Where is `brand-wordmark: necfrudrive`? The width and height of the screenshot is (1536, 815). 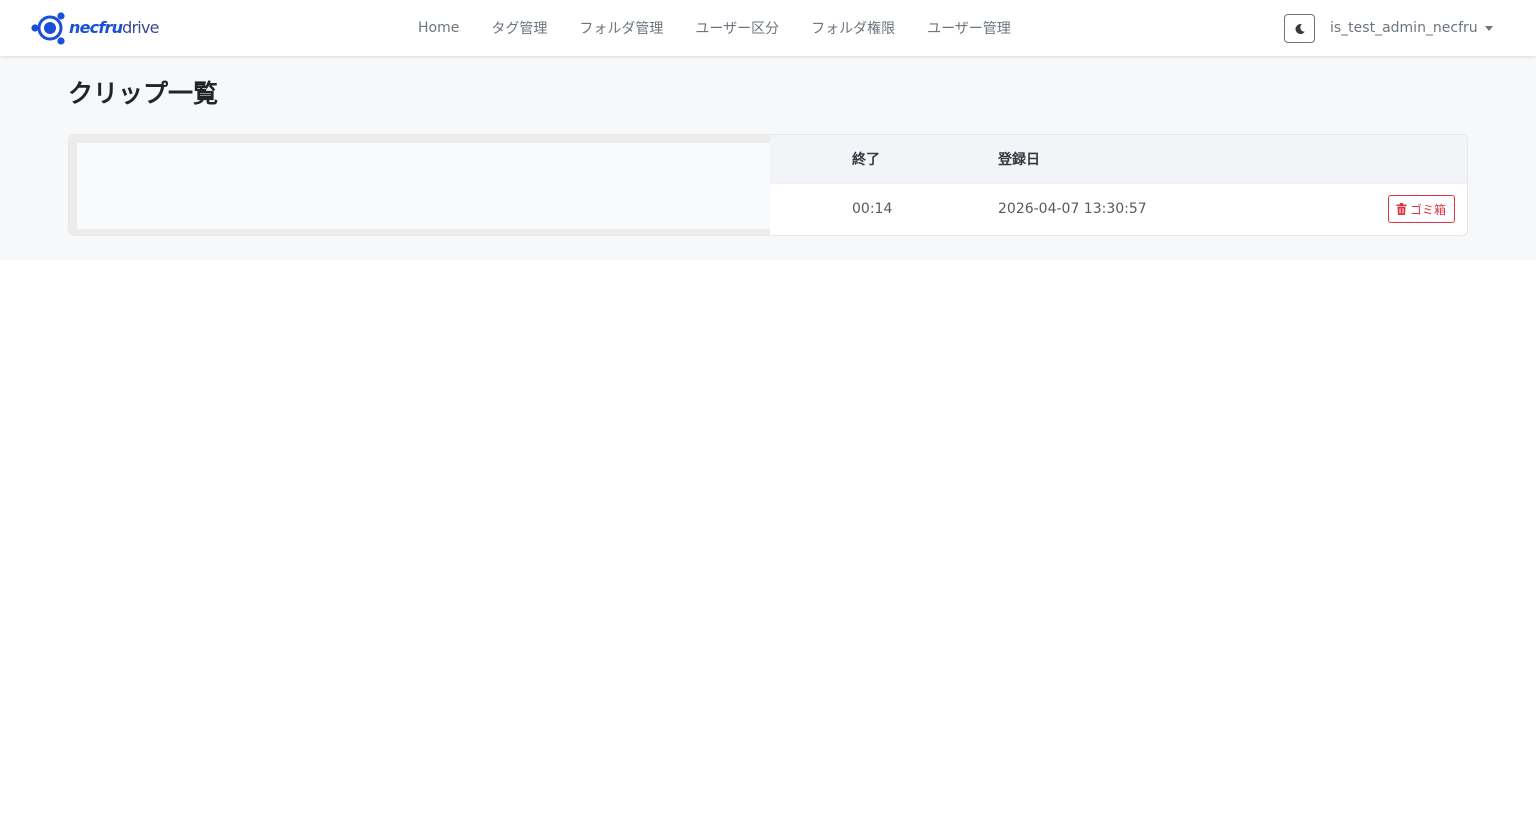 brand-wordmark: necfrudrive is located at coordinates (114, 28).